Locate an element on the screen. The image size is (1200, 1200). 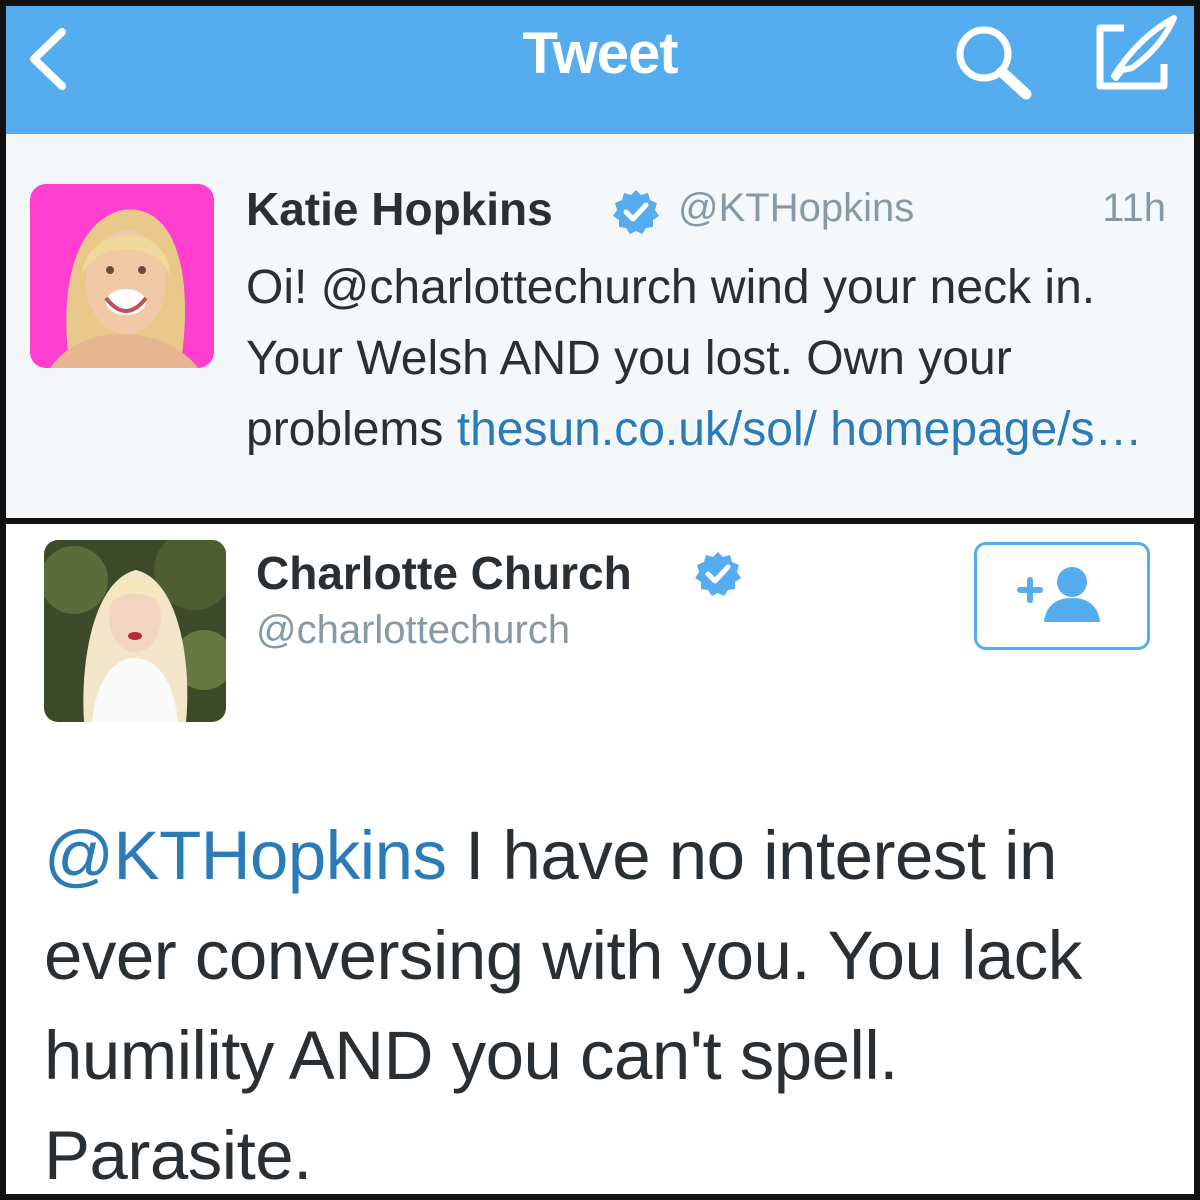
author-handle: @charlottechurch is located at coordinates (413, 630).